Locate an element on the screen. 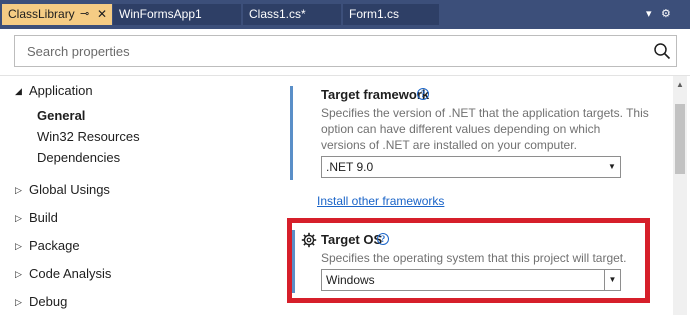 The image size is (690, 315). pin-icon: ⊸ is located at coordinates (84, 14).